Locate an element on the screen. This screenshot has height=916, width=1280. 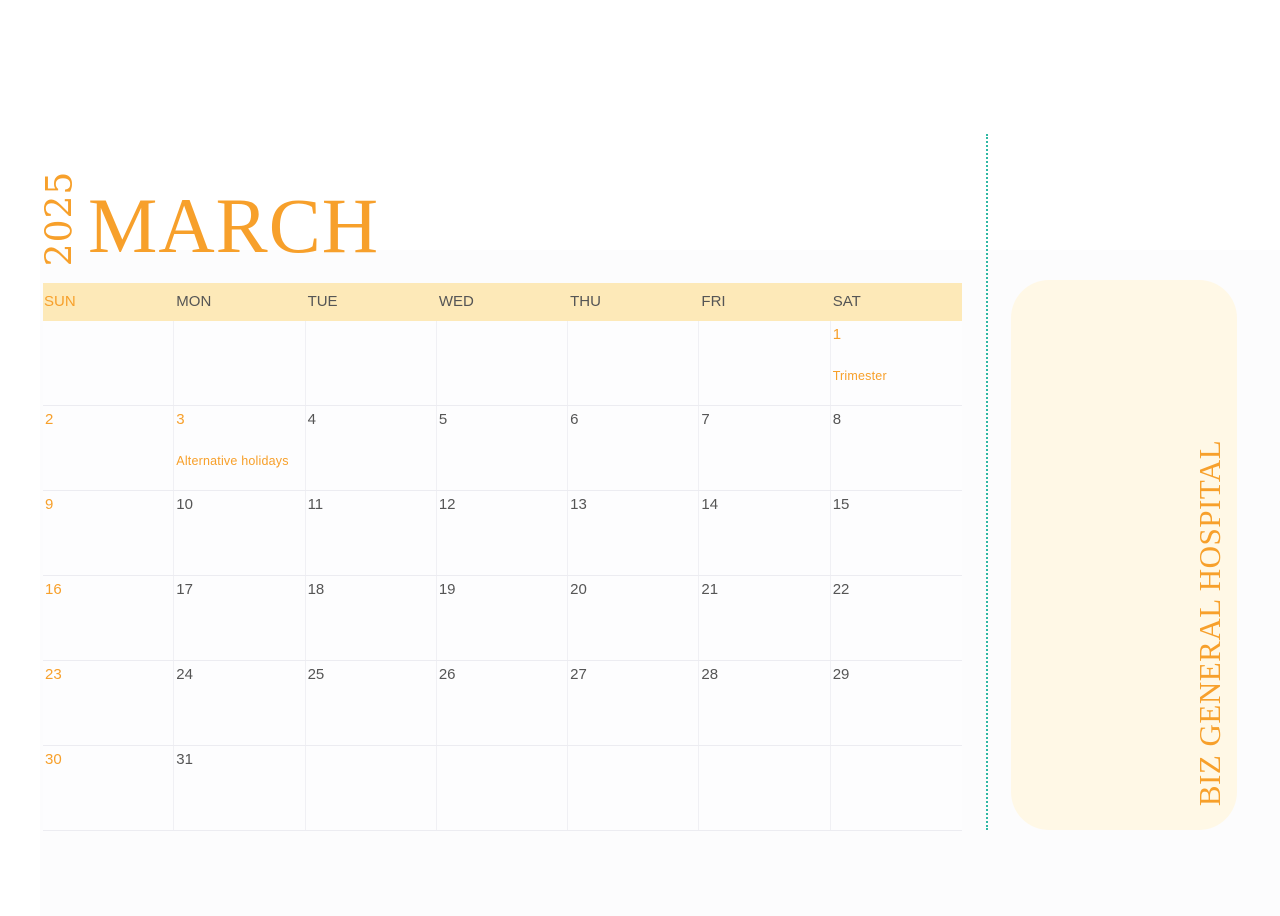
day-cell-3: 3 Alternative holidays is located at coordinates (240, 448).